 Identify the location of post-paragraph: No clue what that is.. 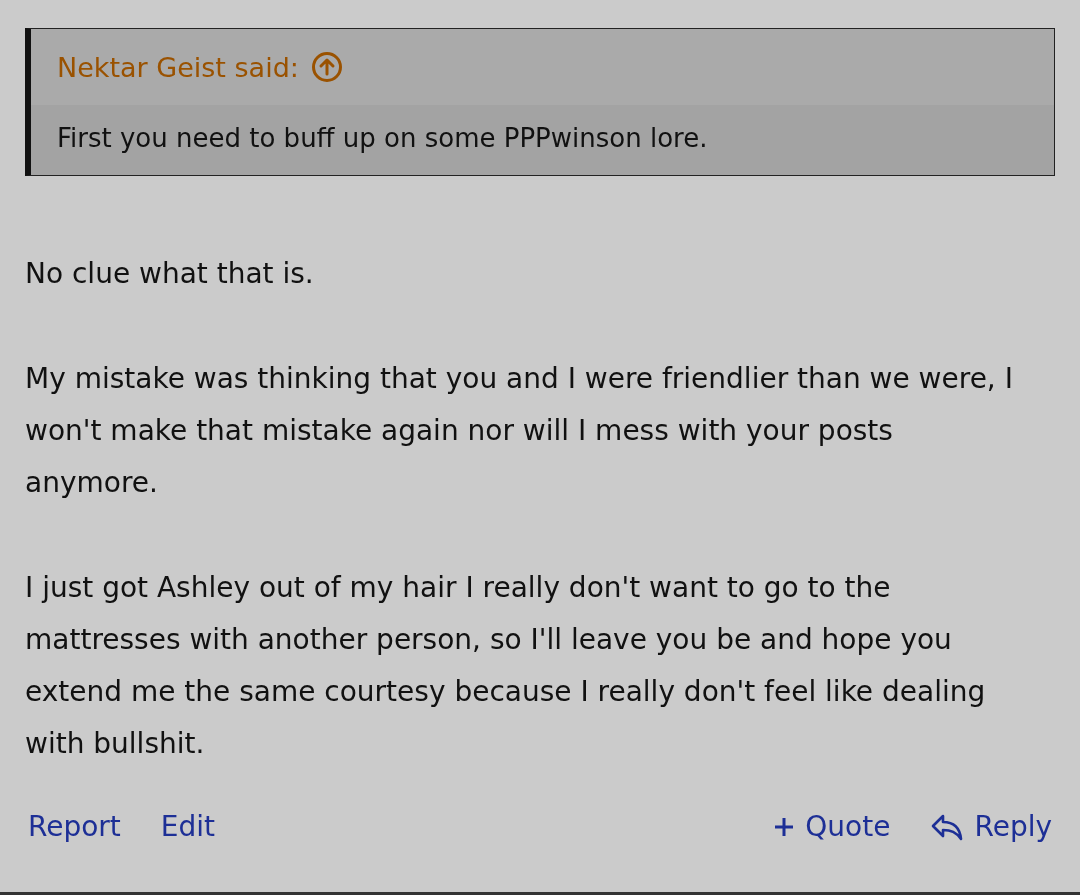
(170, 274).